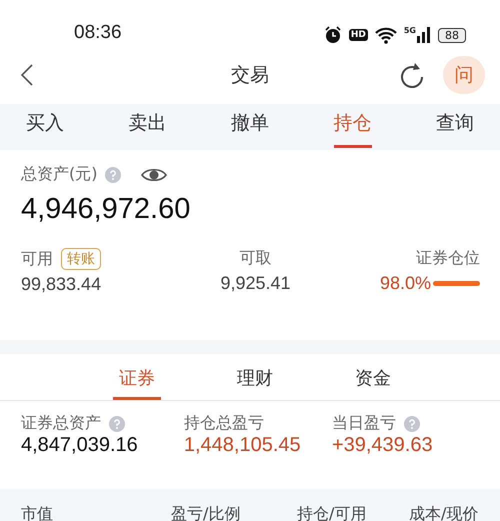 This screenshot has width=500, height=521. I want to click on summary-value: 4,847,039.16, so click(80, 445).